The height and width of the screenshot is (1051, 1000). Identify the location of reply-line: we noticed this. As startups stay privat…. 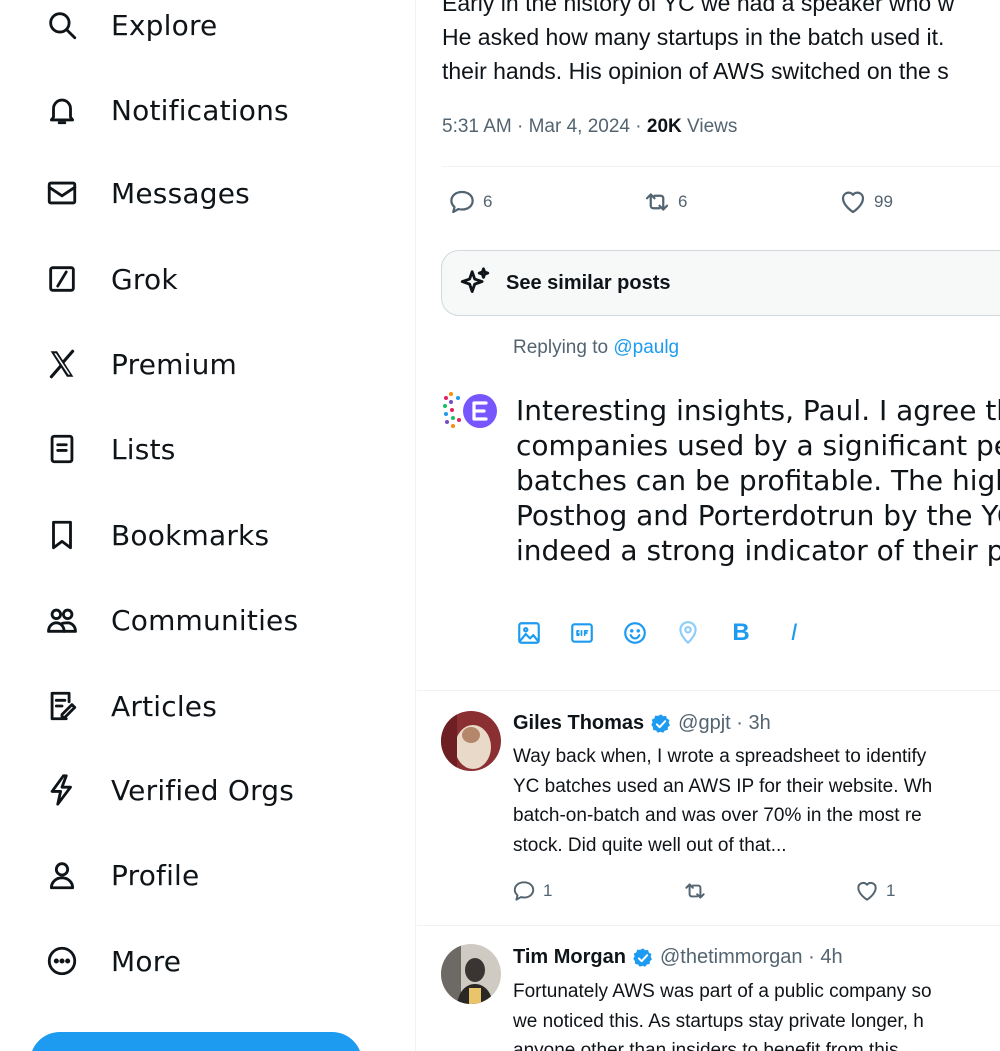
(718, 1021).